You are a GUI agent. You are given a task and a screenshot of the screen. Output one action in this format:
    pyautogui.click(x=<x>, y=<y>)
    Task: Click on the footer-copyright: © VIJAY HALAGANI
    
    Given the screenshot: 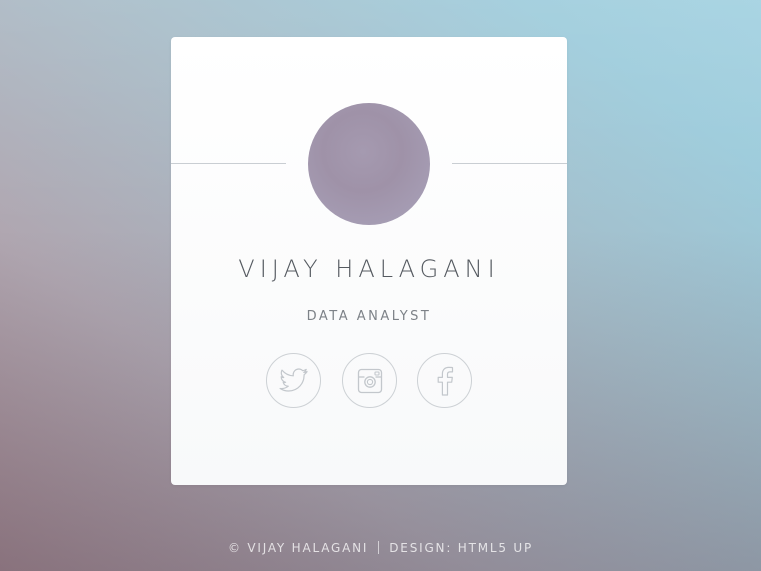 What is the action you would take?
    pyautogui.click(x=298, y=548)
    